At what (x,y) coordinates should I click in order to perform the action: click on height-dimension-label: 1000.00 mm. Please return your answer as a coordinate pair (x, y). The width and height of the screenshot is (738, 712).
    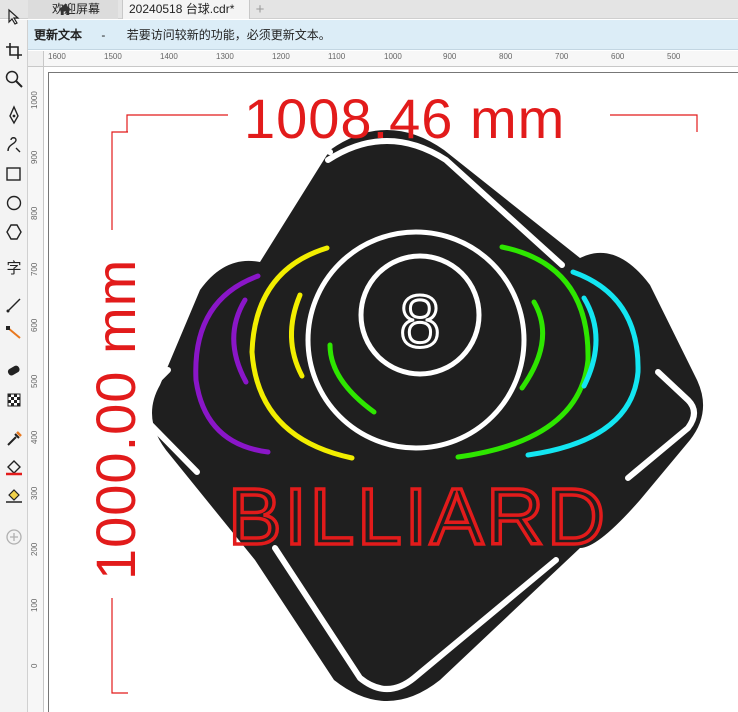
    Looking at the image, I should click on (115, 419).